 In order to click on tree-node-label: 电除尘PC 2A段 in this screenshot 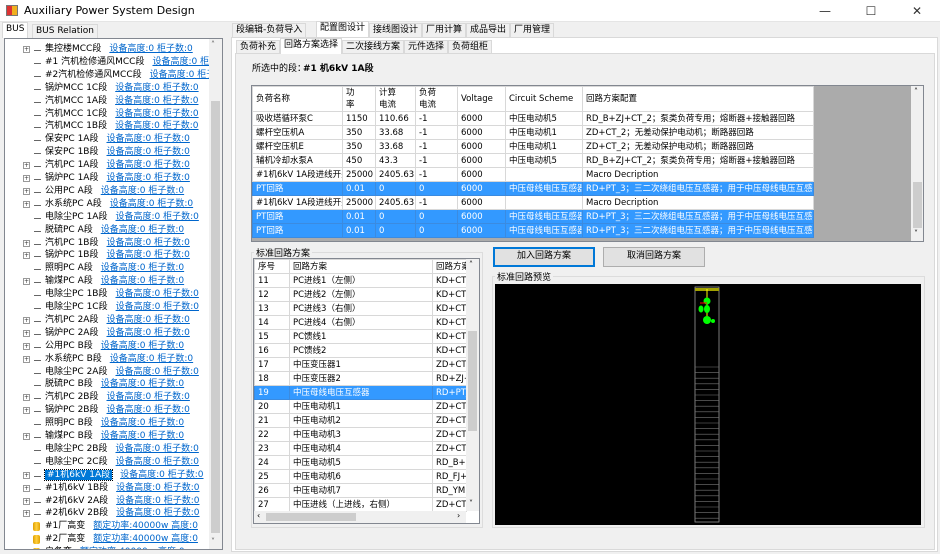, I will do `click(76, 372)`.